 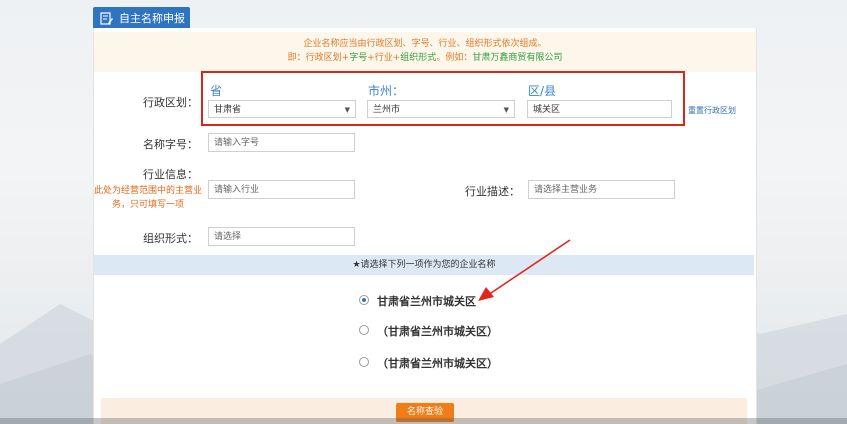 What do you see at coordinates (152, 18) in the screenshot?
I see `tab-label: 自主名称申报` at bounding box center [152, 18].